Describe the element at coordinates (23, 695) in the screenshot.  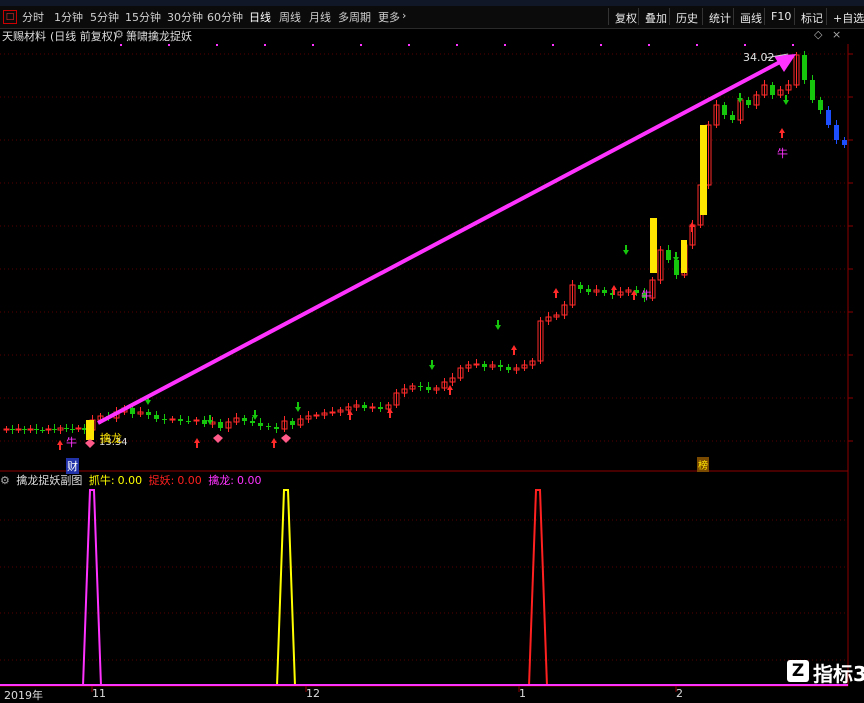
I see `x-axis-label-year: 2019年` at that location.